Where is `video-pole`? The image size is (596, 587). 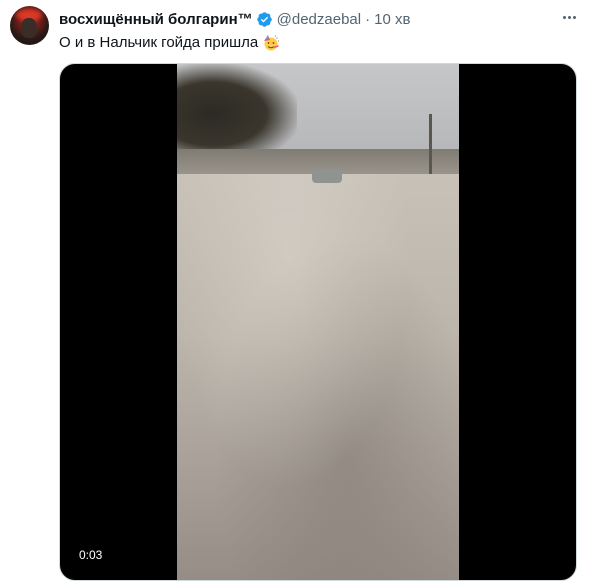
video-pole is located at coordinates (430, 144).